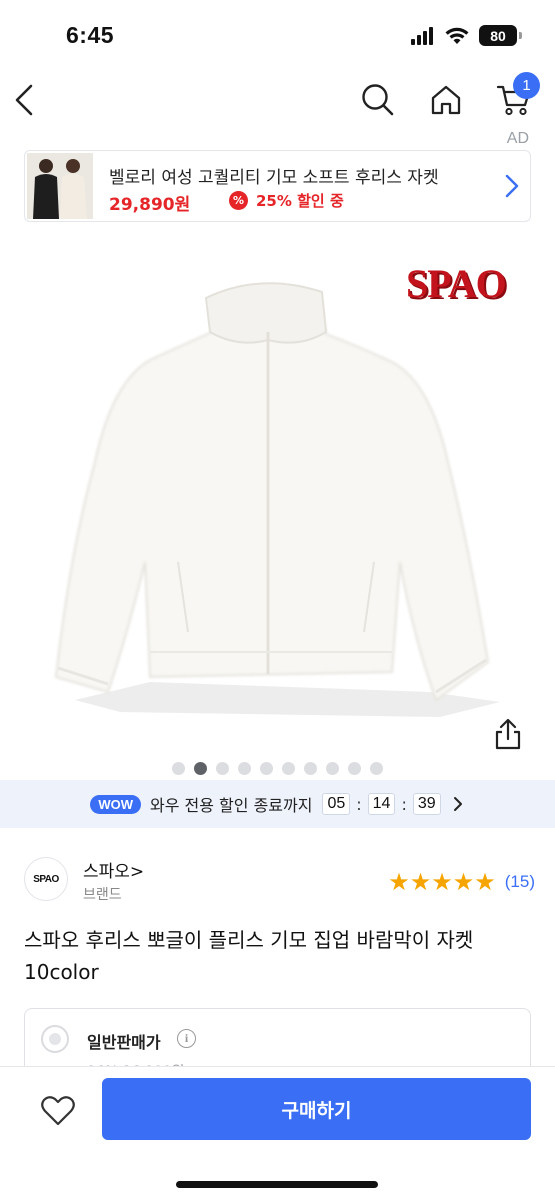 The height and width of the screenshot is (1200, 555). What do you see at coordinates (277, 36) in the screenshot?
I see `status-bar: 6:45 80` at bounding box center [277, 36].